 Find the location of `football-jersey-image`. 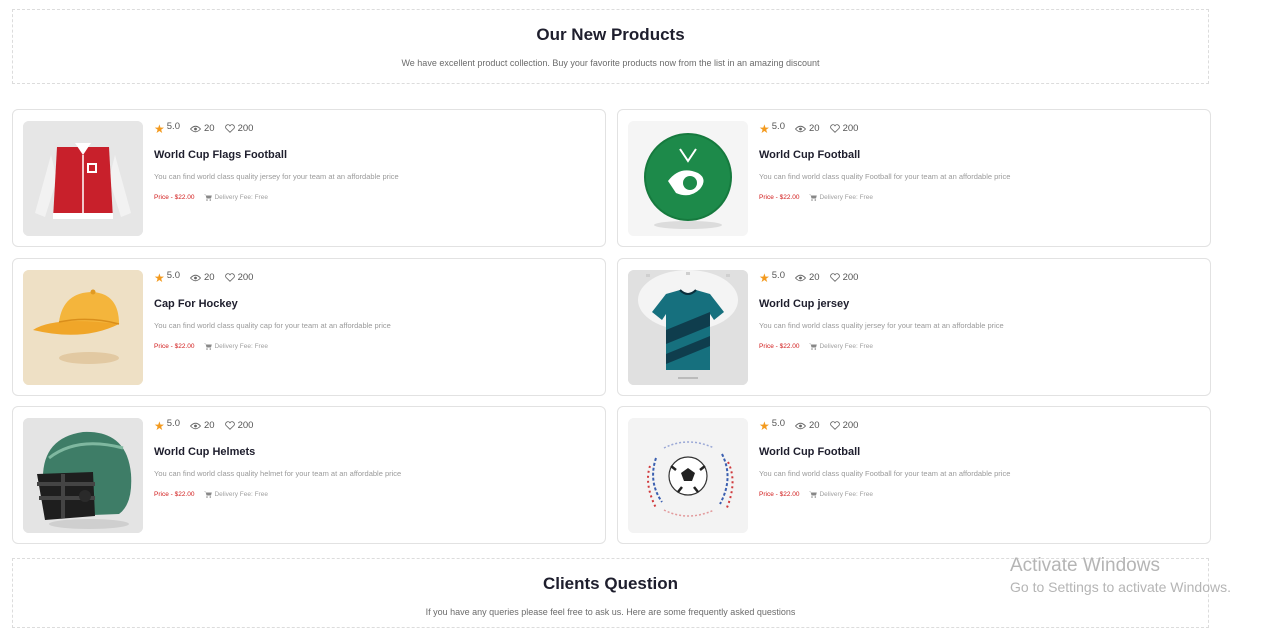

football-jersey-image is located at coordinates (688, 327).